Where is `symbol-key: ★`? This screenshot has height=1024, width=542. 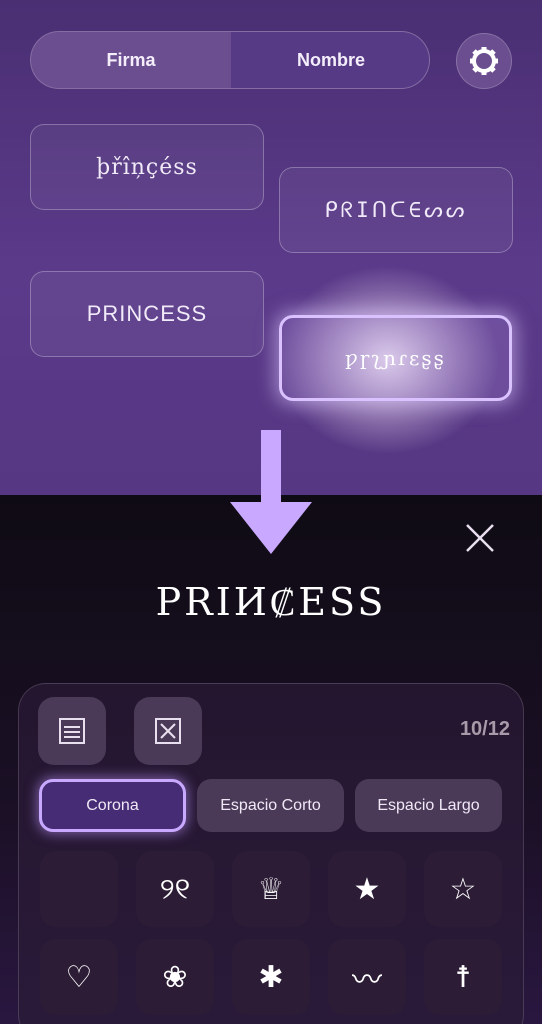 symbol-key: ★ is located at coordinates (367, 889).